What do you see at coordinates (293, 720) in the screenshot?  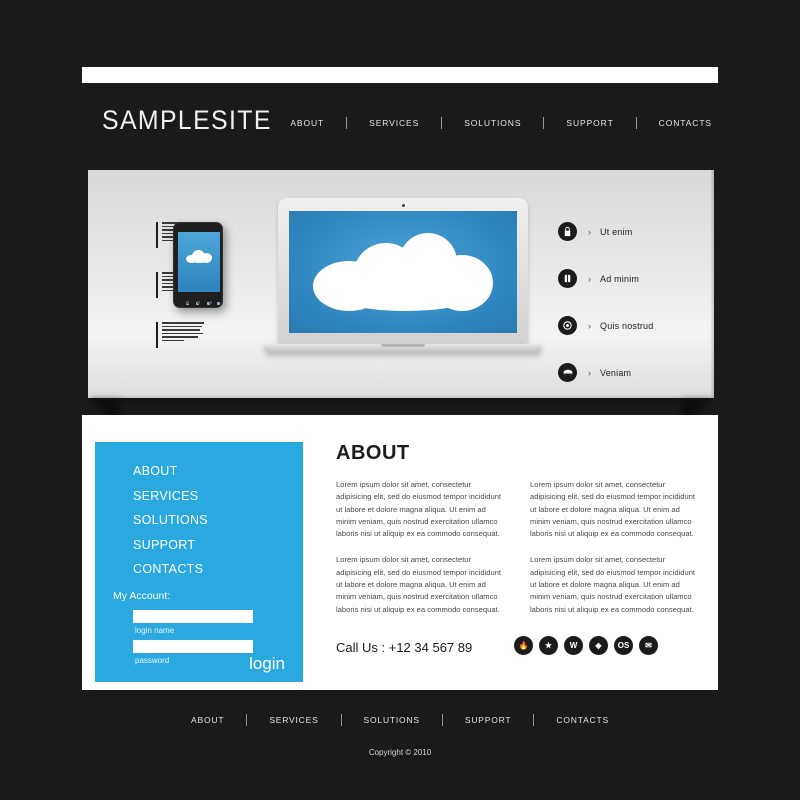 I see `footer-item-services: SERVICES` at bounding box center [293, 720].